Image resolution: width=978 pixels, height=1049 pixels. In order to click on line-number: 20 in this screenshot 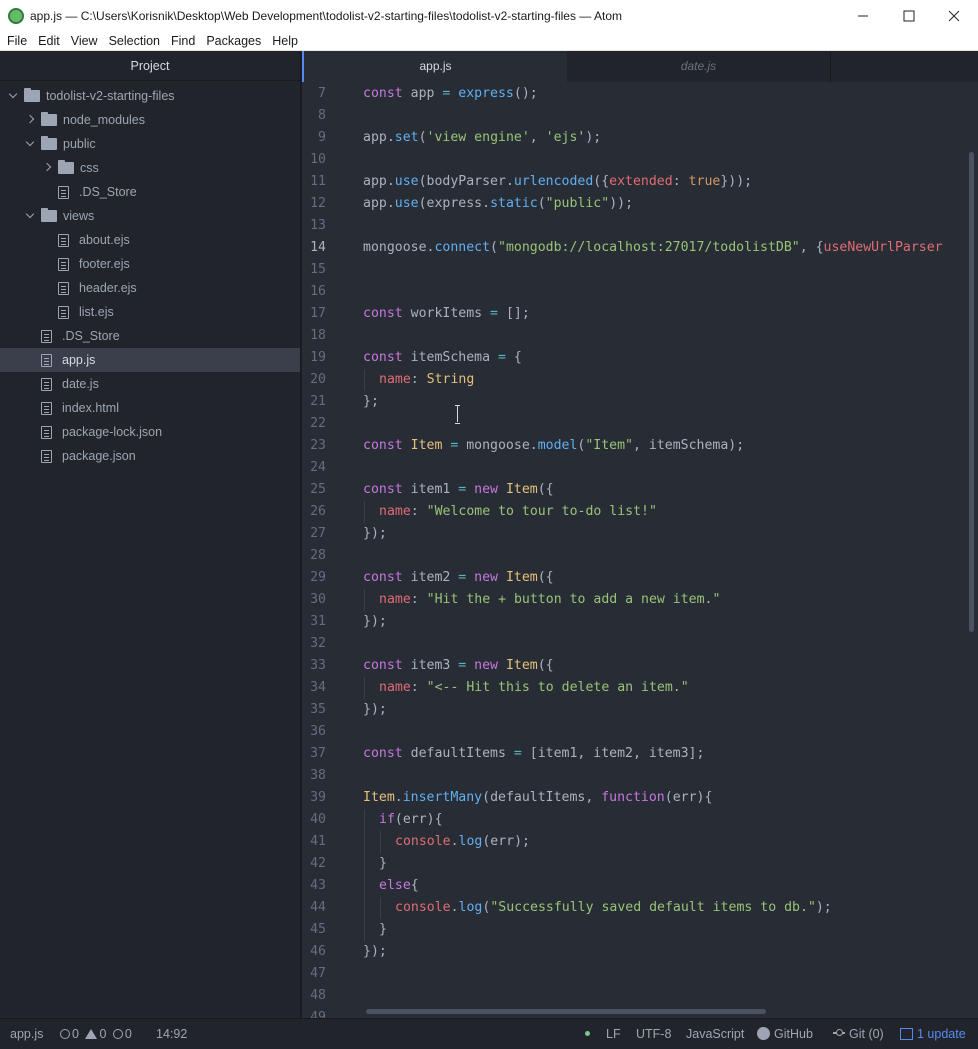, I will do `click(314, 380)`.